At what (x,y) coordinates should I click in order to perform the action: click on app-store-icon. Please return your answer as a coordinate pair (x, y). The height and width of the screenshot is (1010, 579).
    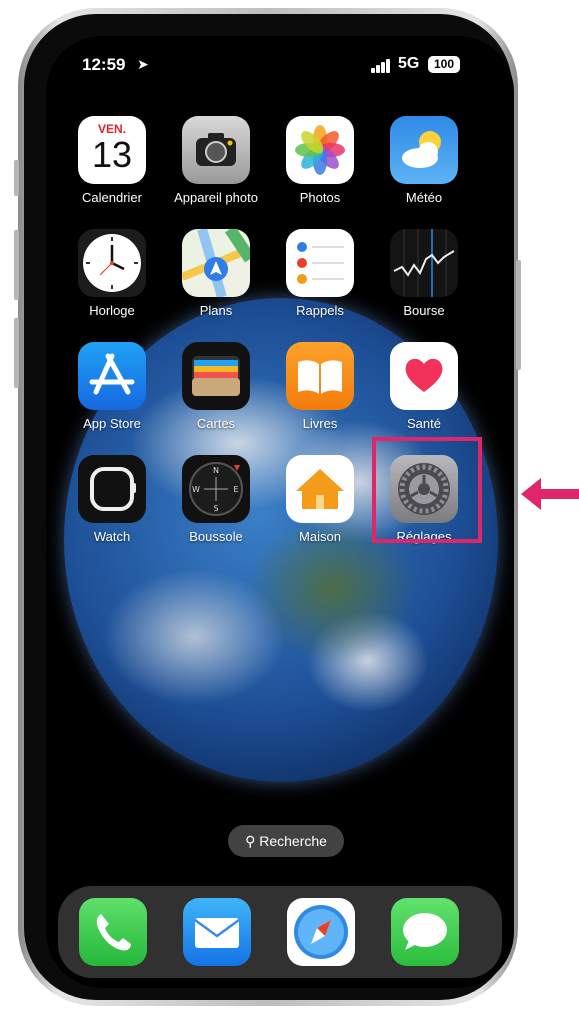
    Looking at the image, I should click on (112, 376).